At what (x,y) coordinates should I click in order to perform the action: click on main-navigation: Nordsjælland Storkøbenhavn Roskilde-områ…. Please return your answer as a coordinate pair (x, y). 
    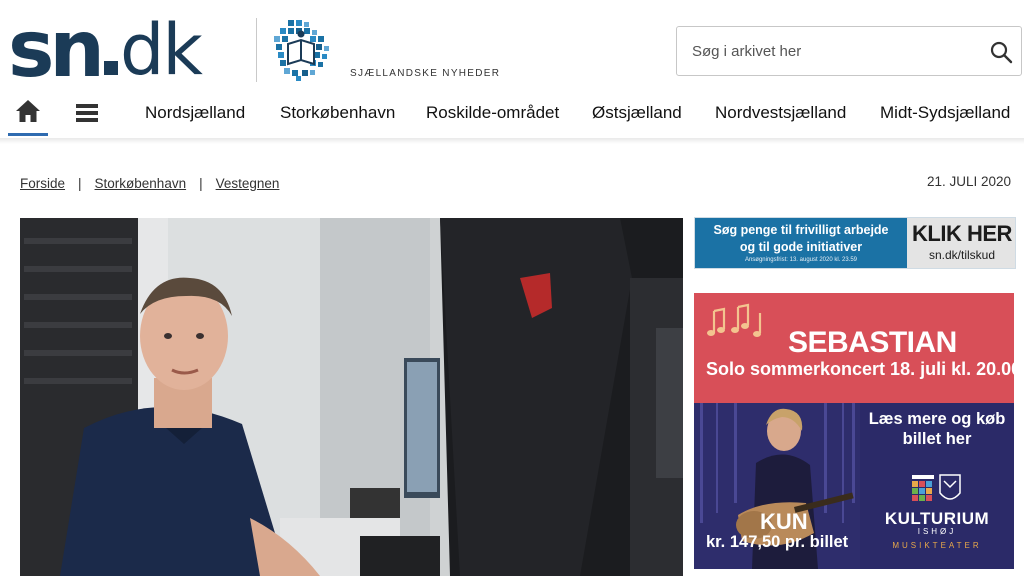
    Looking at the image, I should click on (512, 116).